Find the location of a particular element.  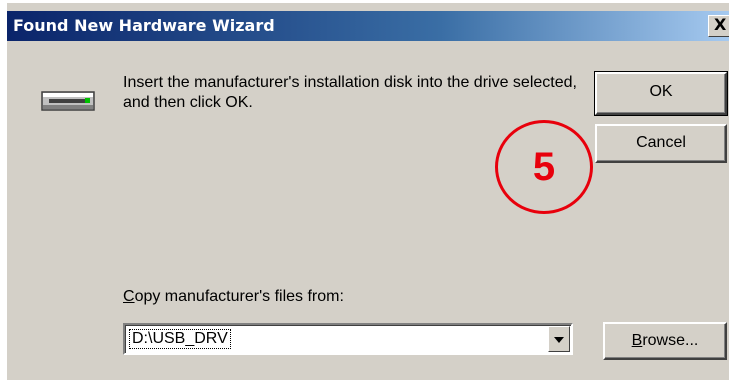

cancel-button-label: Cancel is located at coordinates (661, 142).